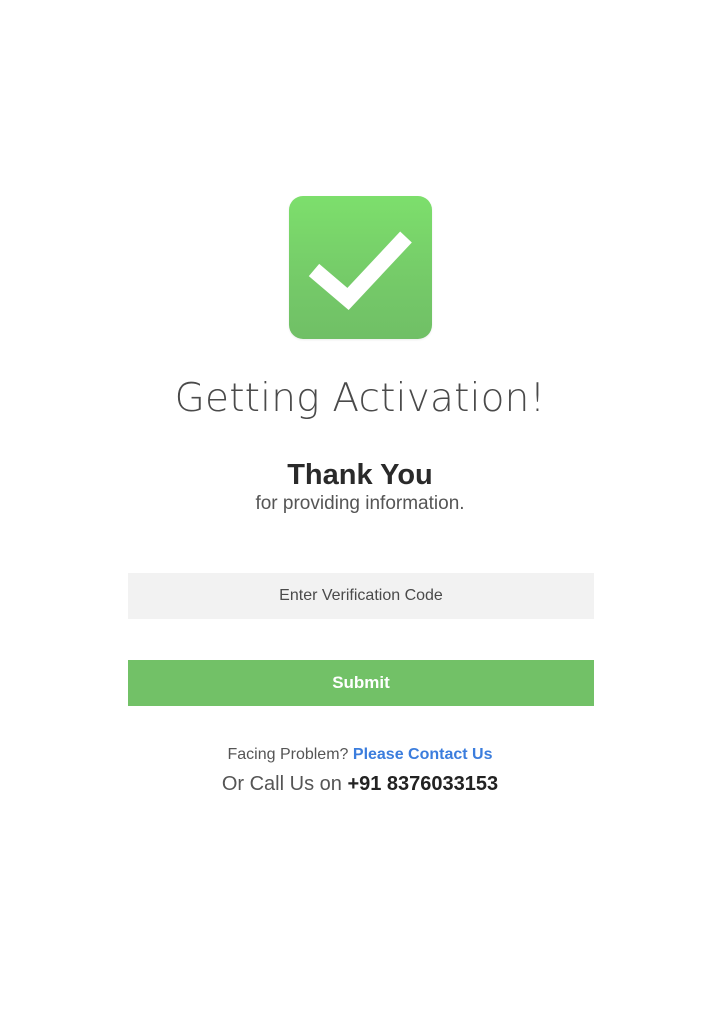 The width and height of the screenshot is (720, 1024). Describe the element at coordinates (281, 784) in the screenshot. I see `call-prefix: Or Call Us on` at that location.